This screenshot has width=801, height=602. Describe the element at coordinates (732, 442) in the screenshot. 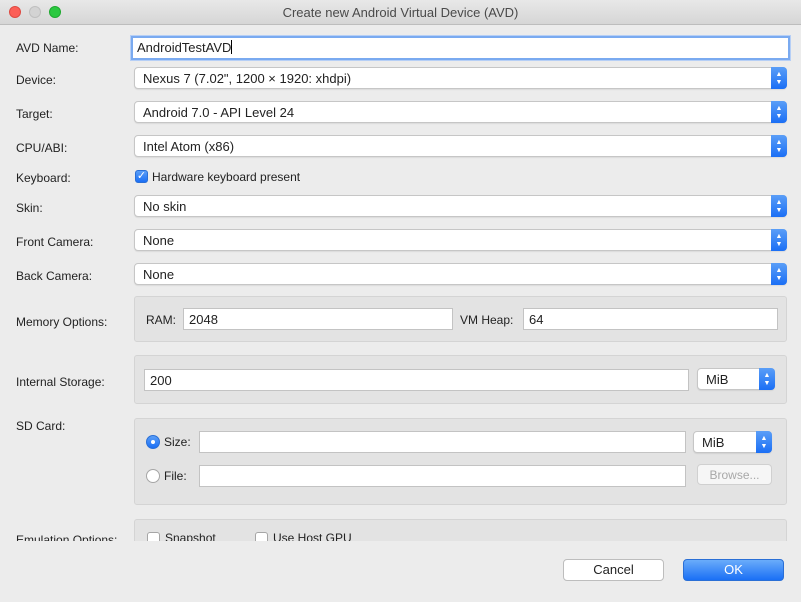

I see `sd-size-unit-select: MiB ▲ ▼` at that location.